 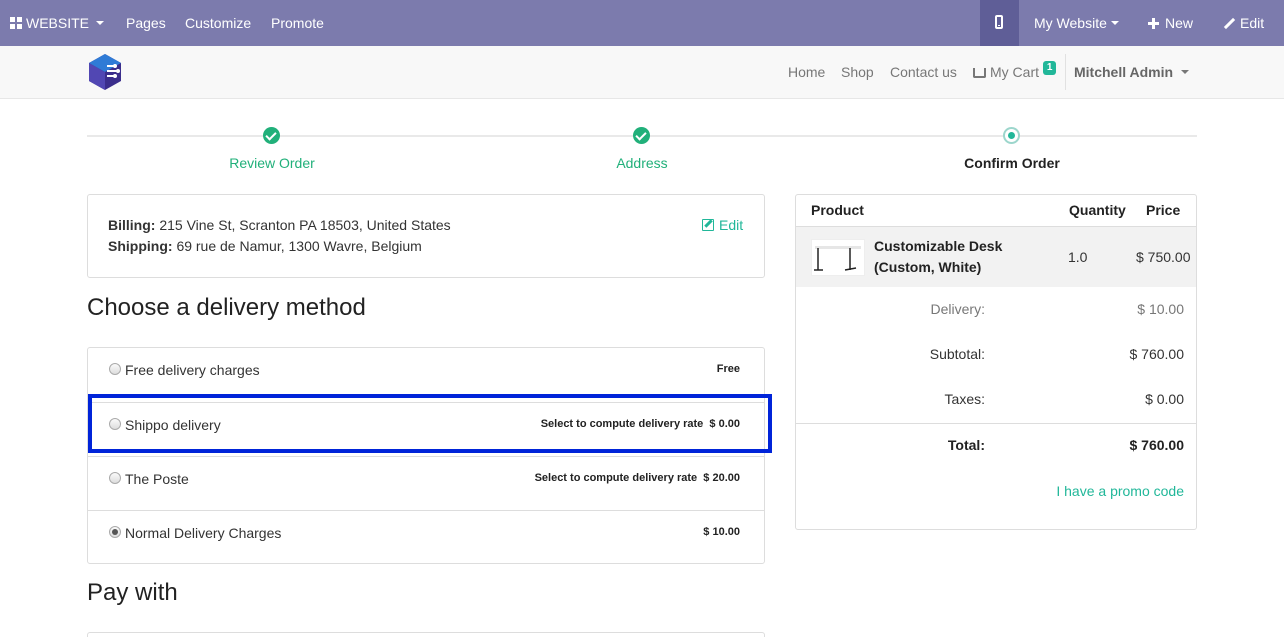 I want to click on cart-label: My Cart, so click(x=1014, y=72).